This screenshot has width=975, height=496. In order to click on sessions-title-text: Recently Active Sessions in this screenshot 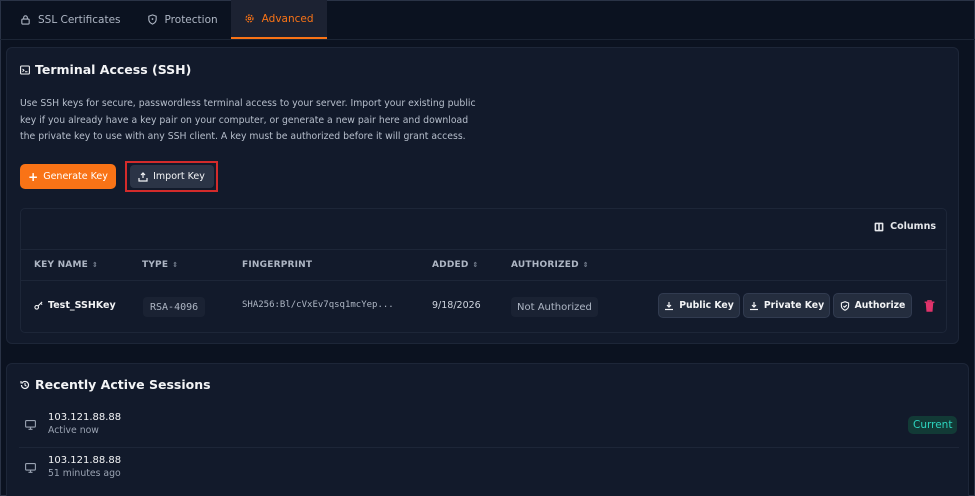, I will do `click(123, 384)`.